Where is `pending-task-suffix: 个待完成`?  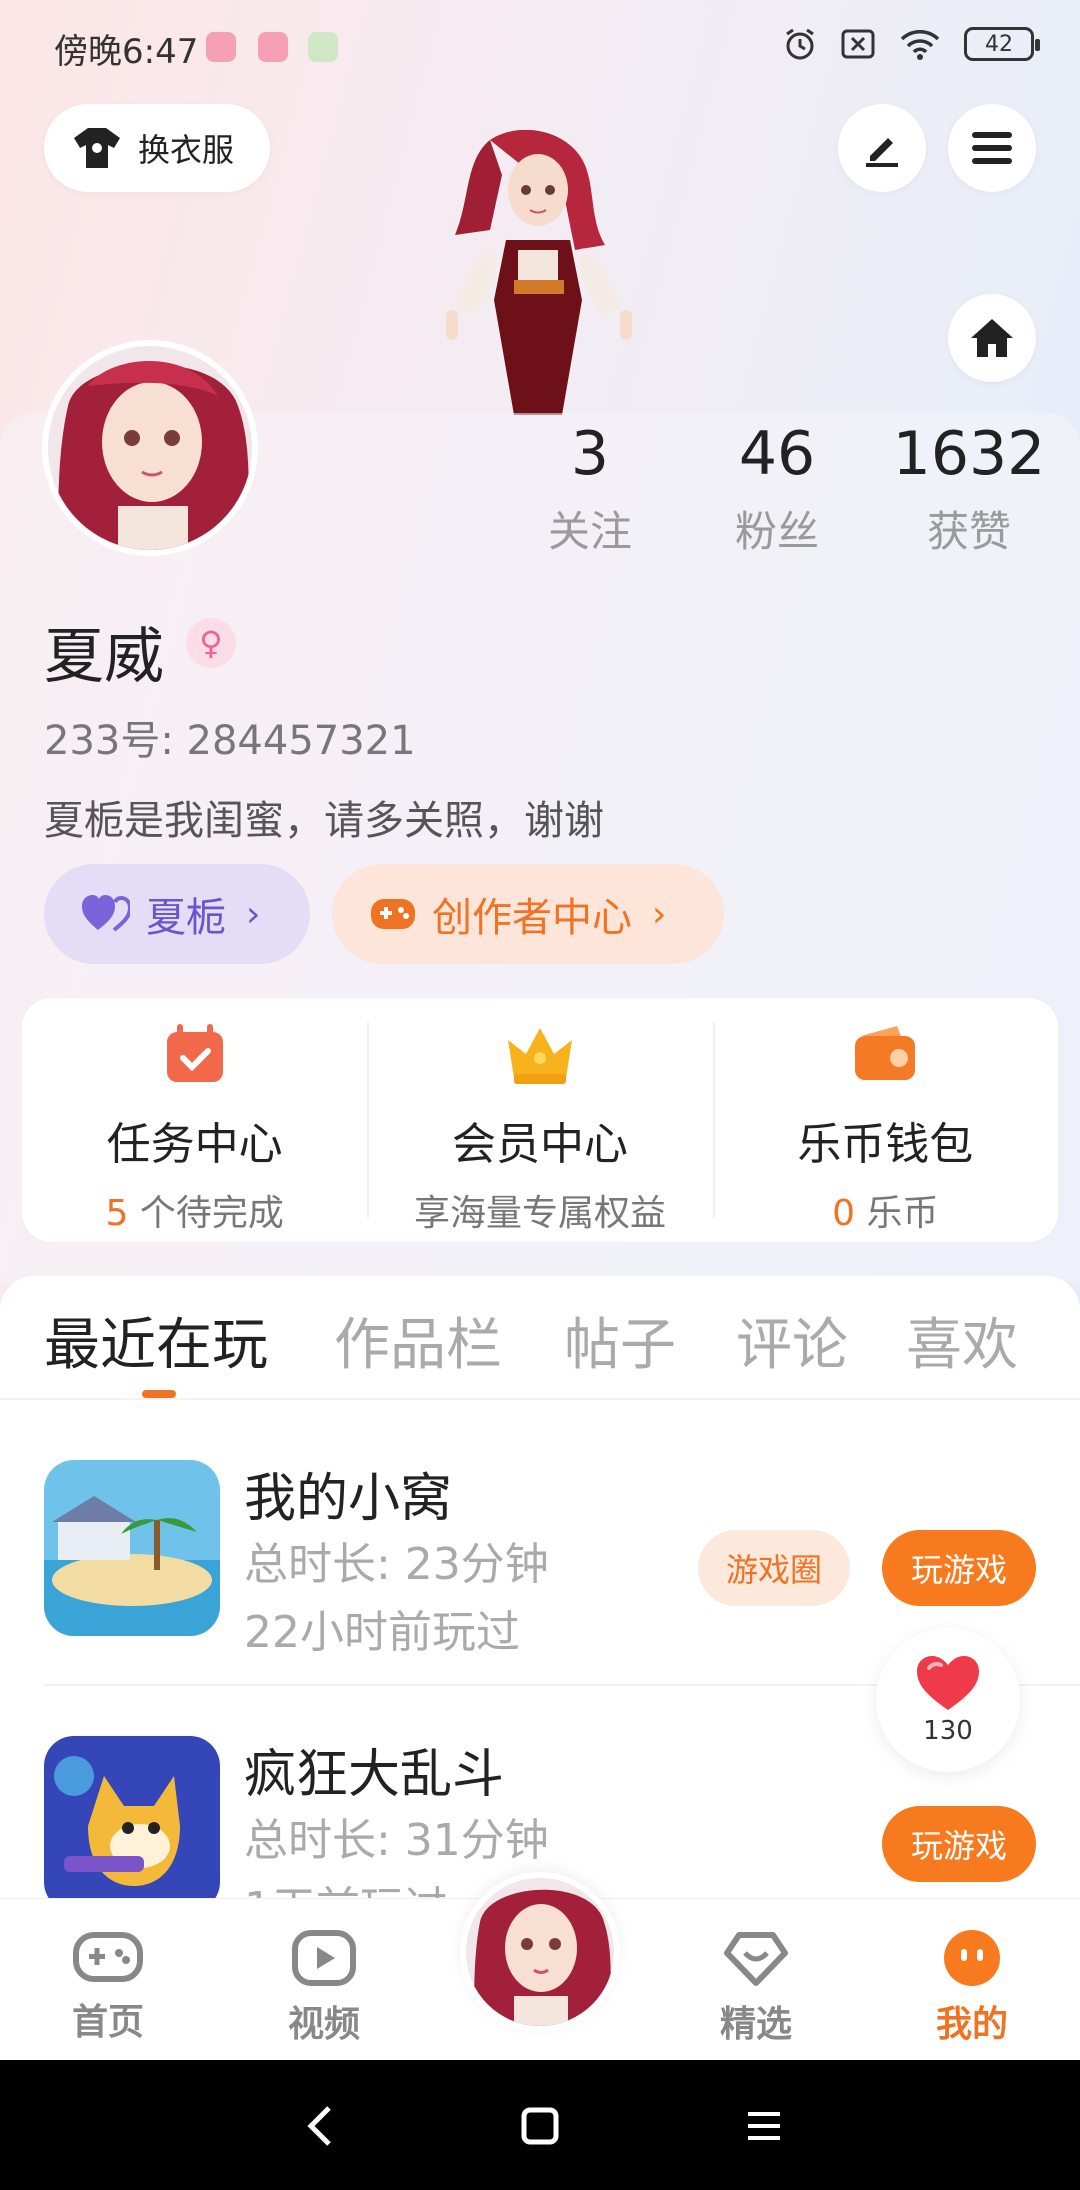 pending-task-suffix: 个待完成 is located at coordinates (206, 1213).